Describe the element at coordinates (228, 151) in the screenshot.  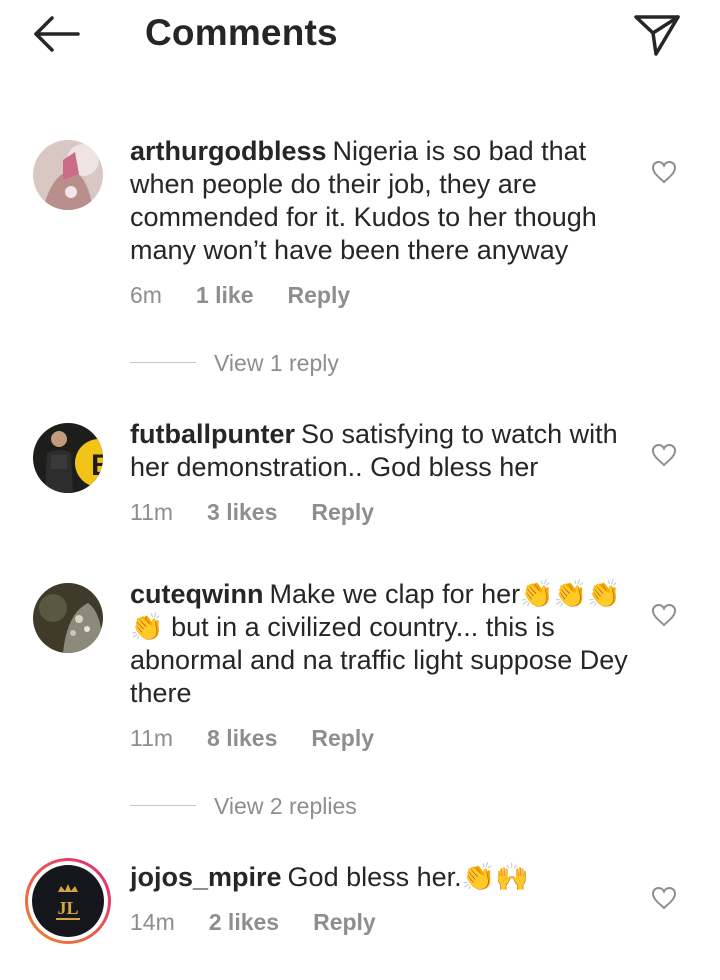
I see `comment-username: arthurgodbless` at that location.